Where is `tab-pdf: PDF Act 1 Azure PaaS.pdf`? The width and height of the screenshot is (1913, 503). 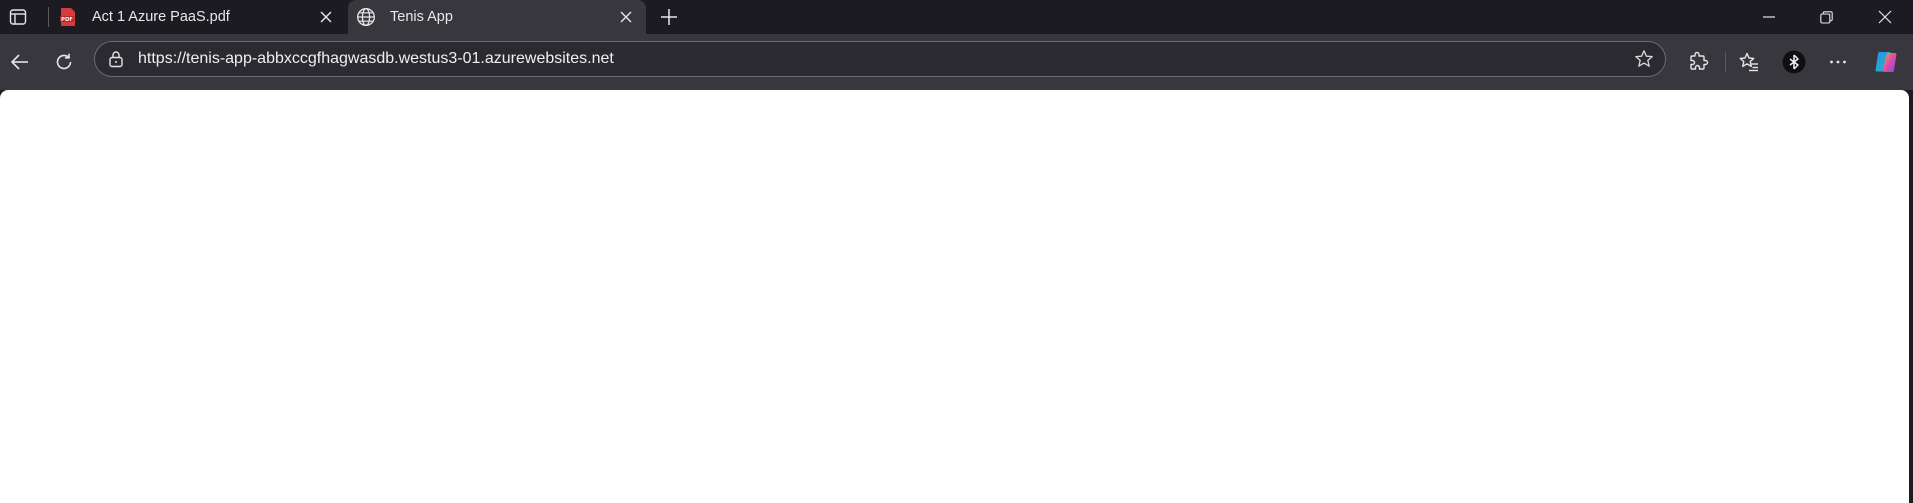
tab-pdf: PDF Act 1 Azure PaaS.pdf is located at coordinates (198, 17).